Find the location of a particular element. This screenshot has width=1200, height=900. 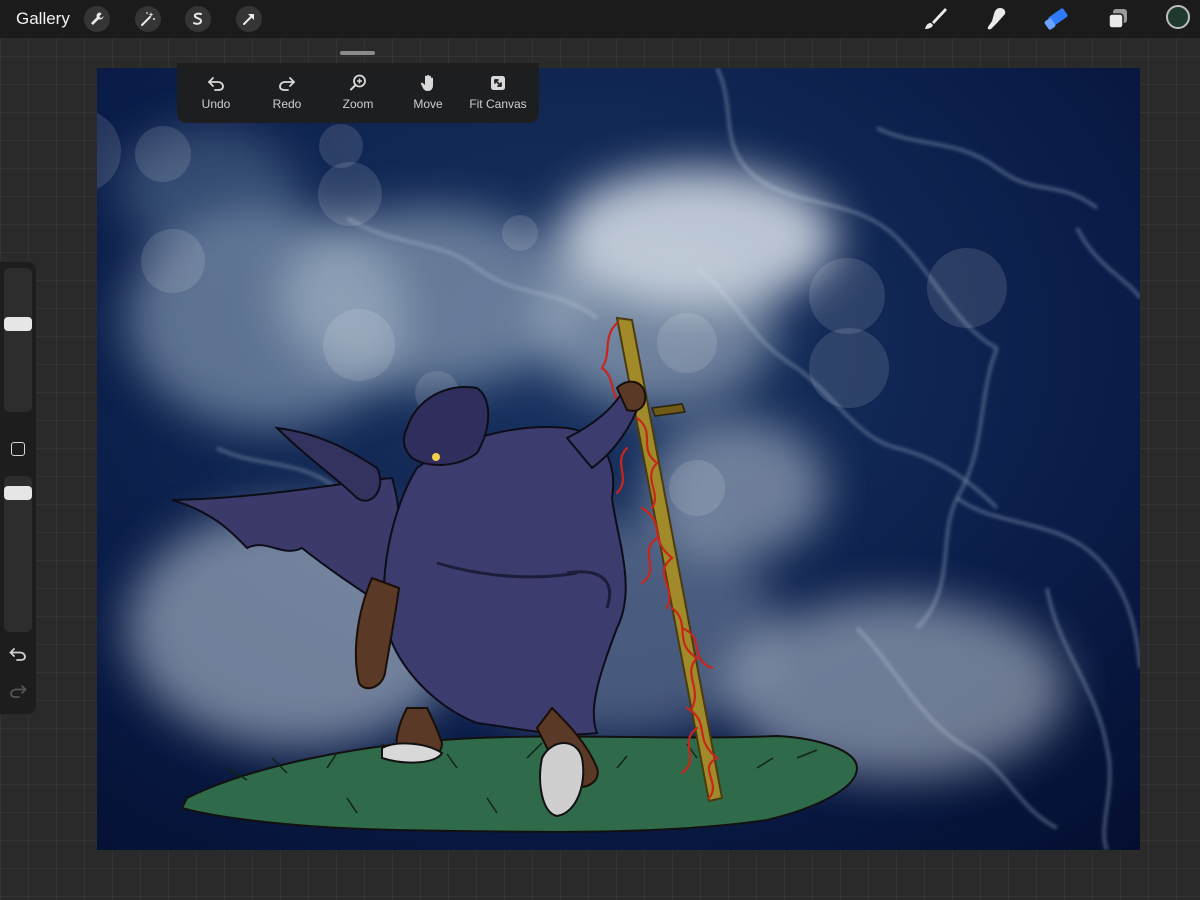

brush-icon is located at coordinates (936, 18).